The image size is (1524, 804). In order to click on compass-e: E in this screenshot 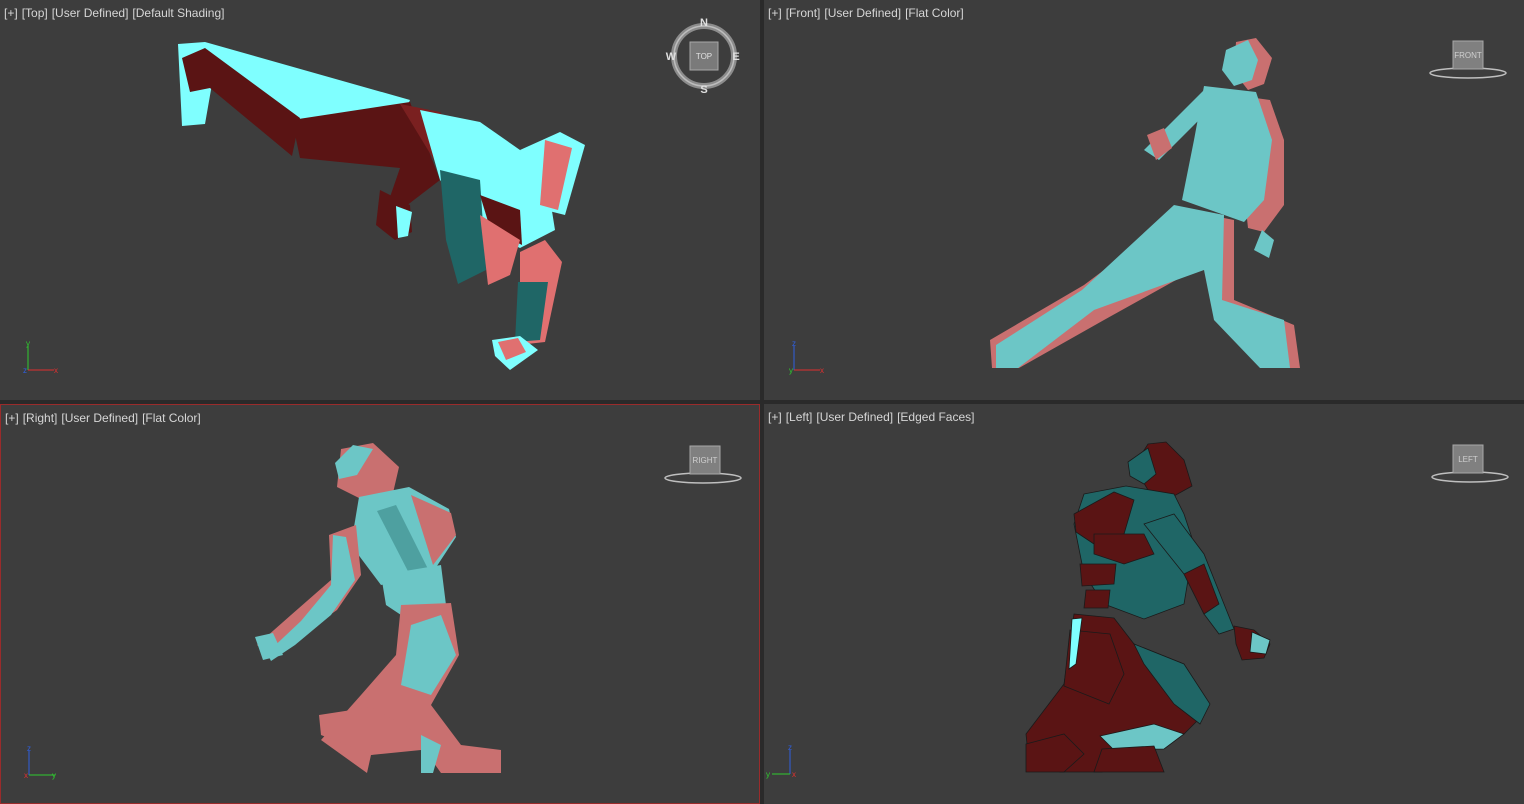, I will do `click(735, 57)`.